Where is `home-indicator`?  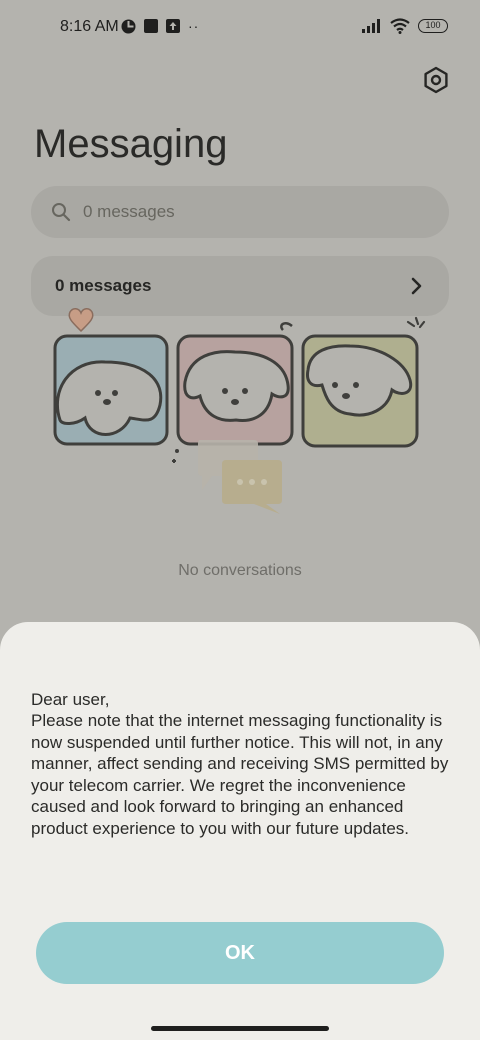
home-indicator is located at coordinates (240, 1028).